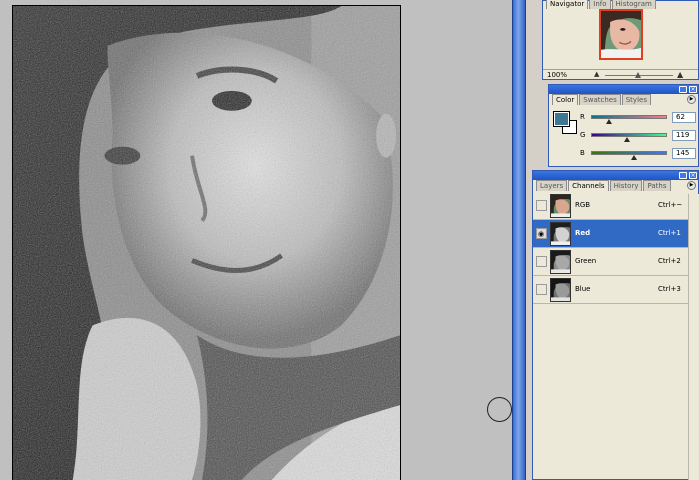  Describe the element at coordinates (557, 75) in the screenshot. I see `zoom-level-field: 100%` at that location.